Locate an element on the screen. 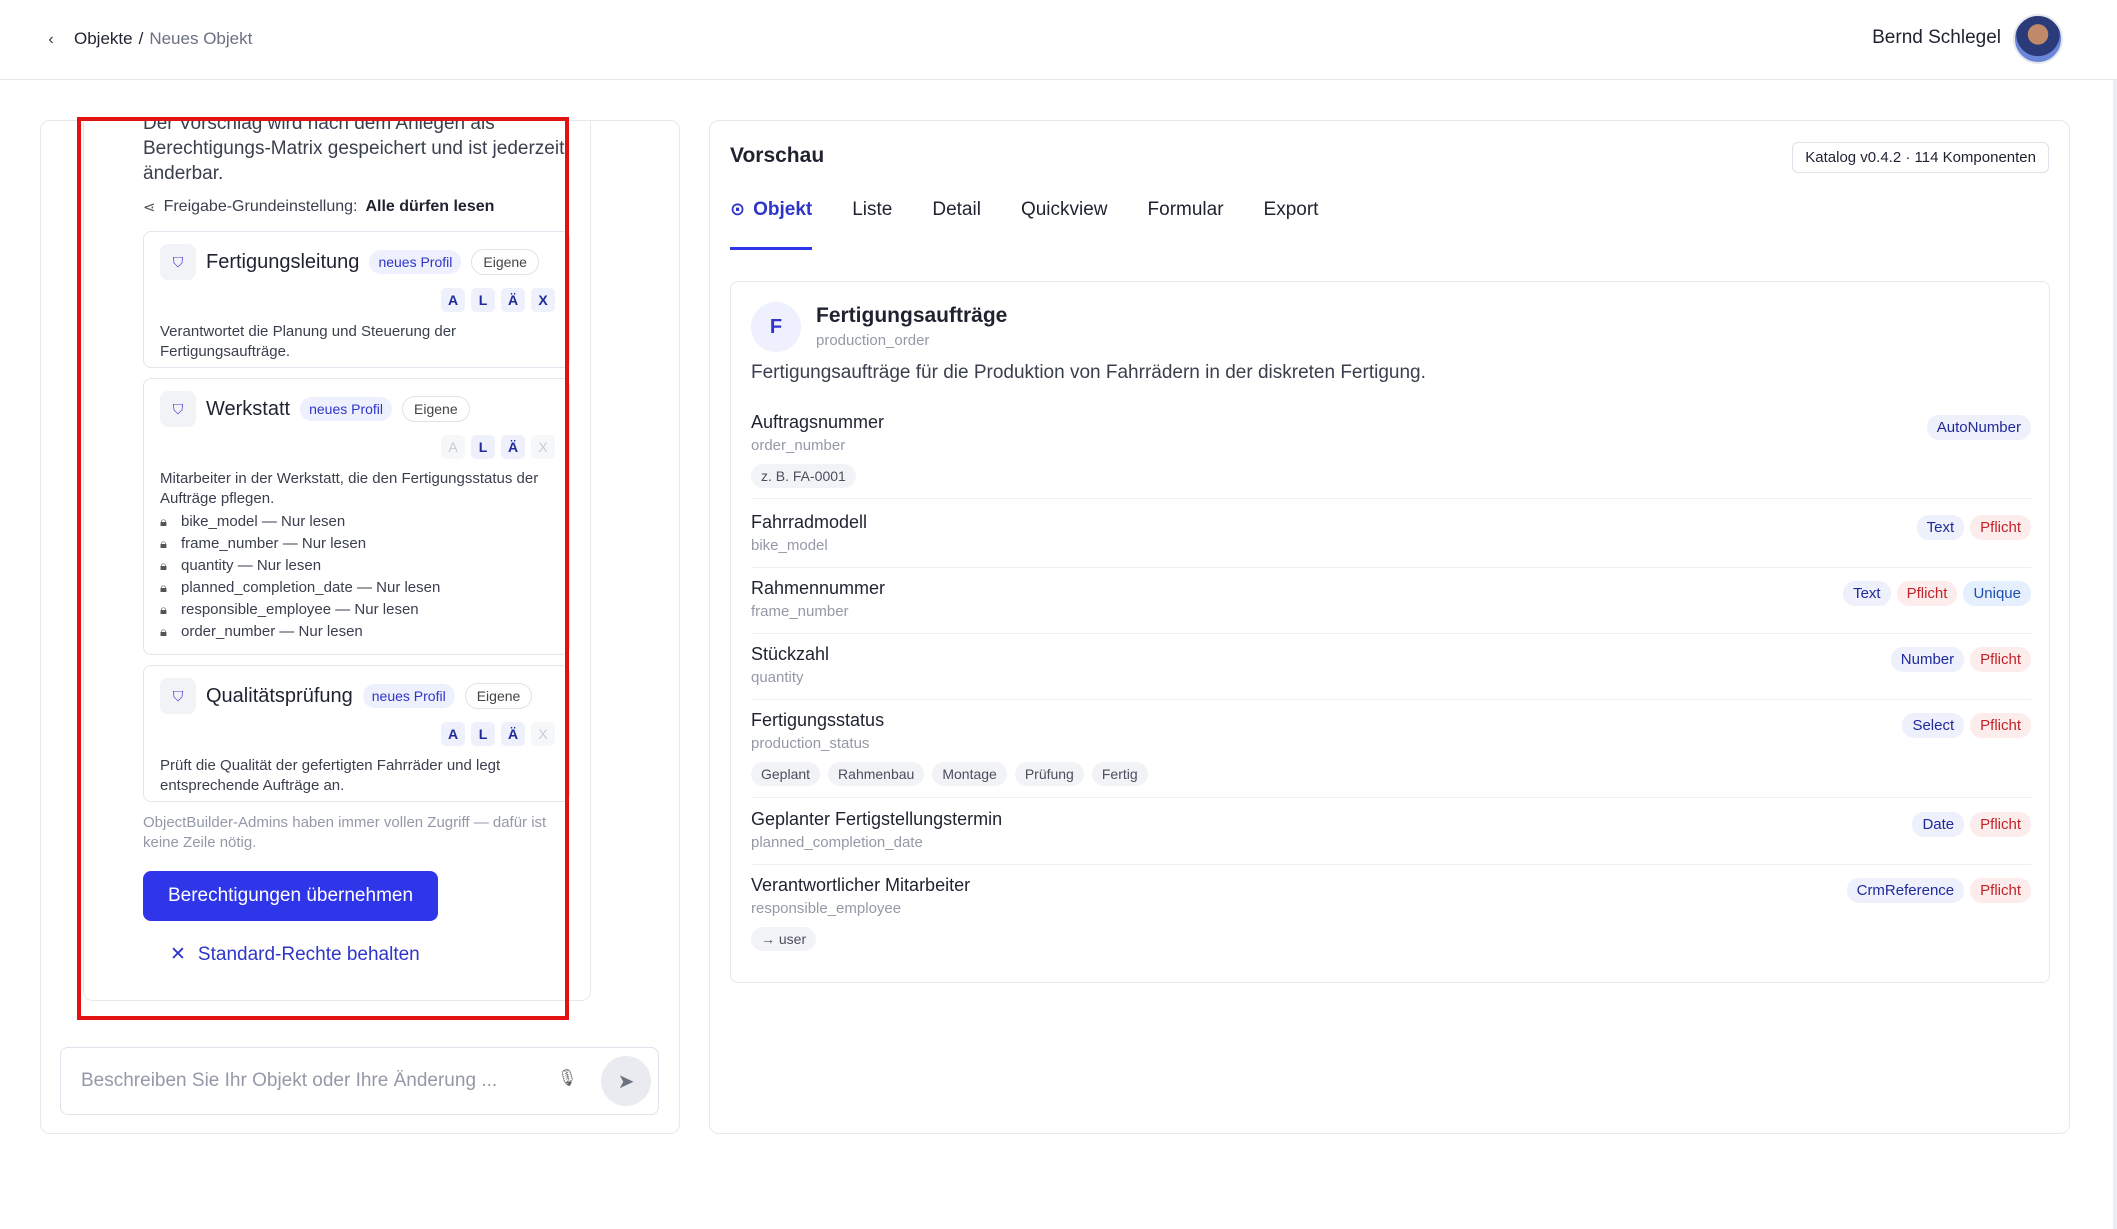  field-key: production_status is located at coordinates (810, 743).